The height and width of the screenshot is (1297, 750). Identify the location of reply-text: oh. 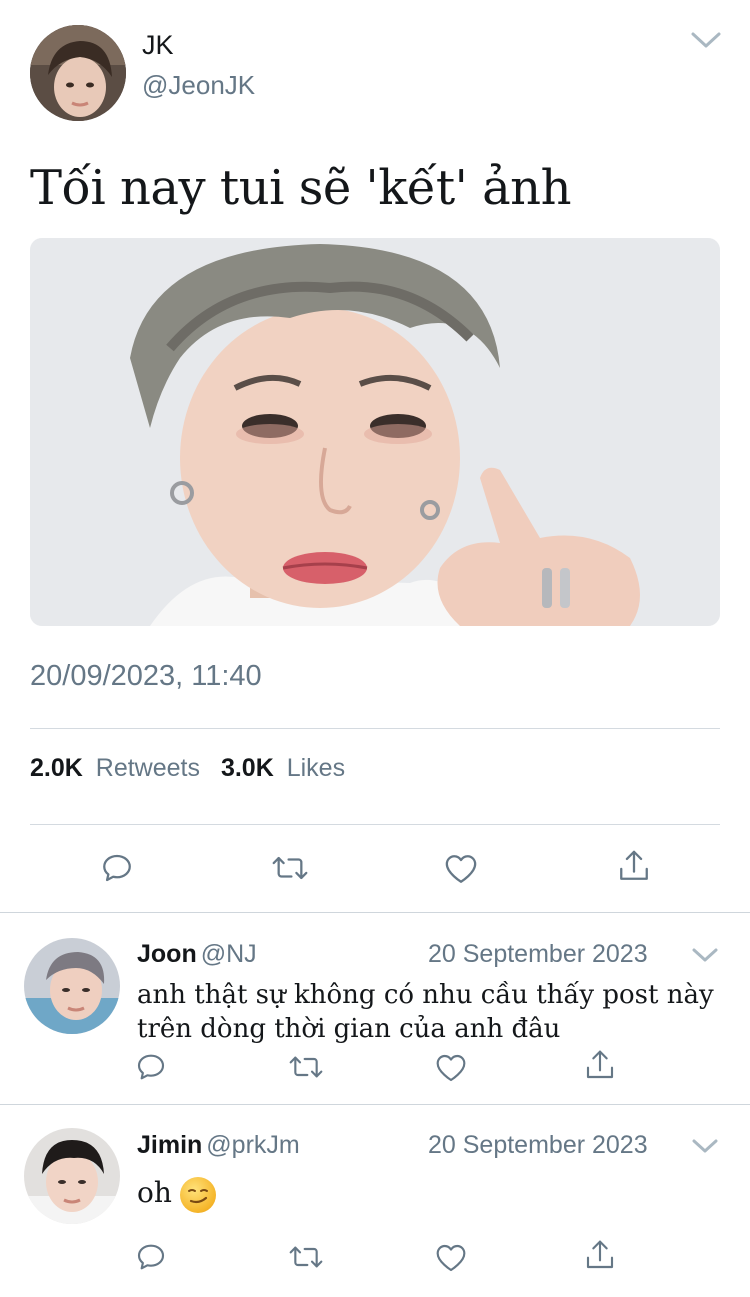
(176, 1194).